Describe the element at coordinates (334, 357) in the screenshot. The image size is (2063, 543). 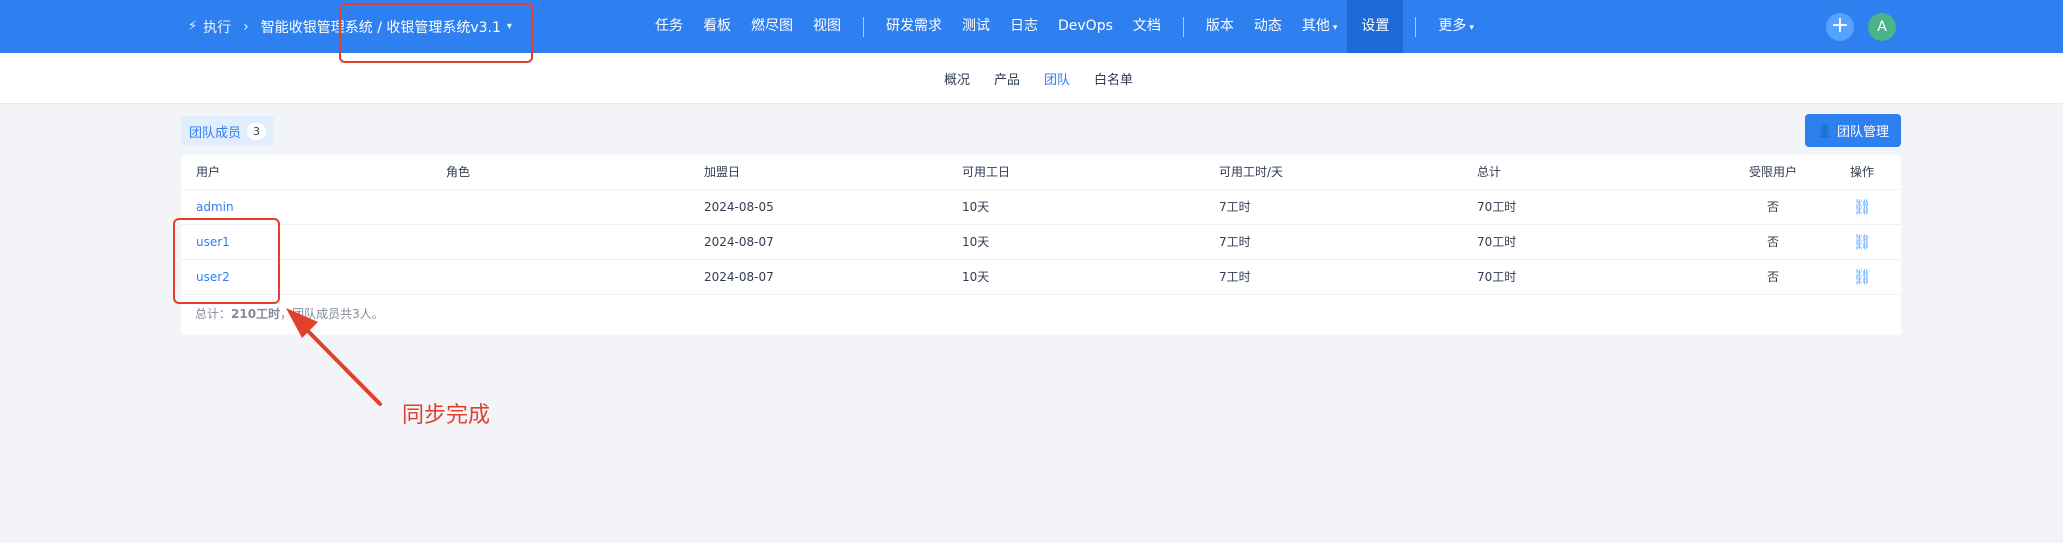
I see `annotation-arrow-icon` at that location.